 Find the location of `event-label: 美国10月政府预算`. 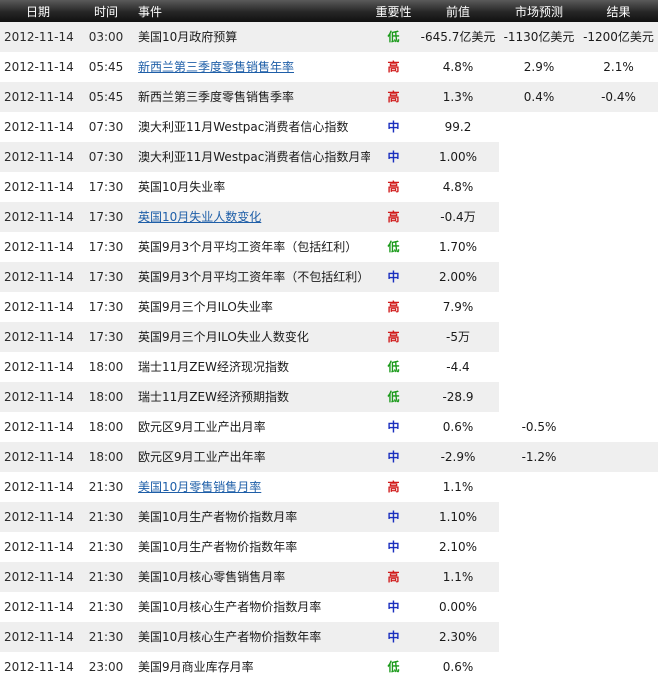

event-label: 美国10月政府预算 is located at coordinates (188, 37).